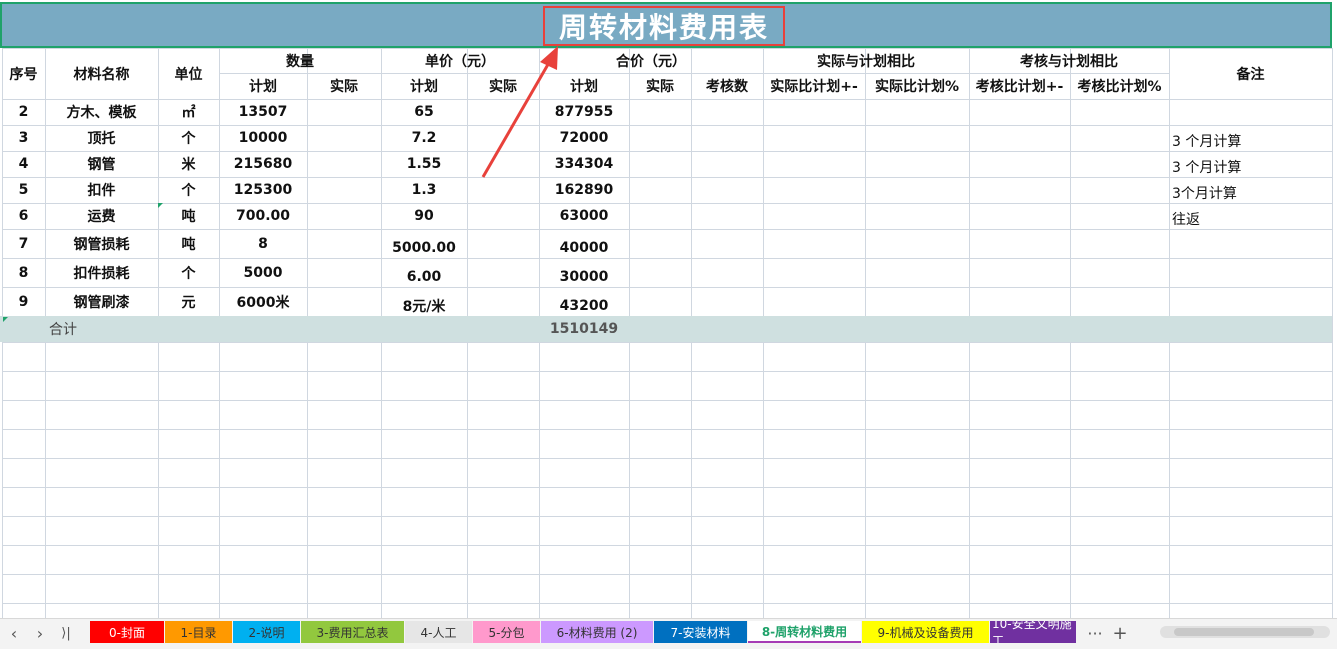  What do you see at coordinates (263, 216) in the screenshot?
I see `cell-qty-plan: 700.00` at bounding box center [263, 216].